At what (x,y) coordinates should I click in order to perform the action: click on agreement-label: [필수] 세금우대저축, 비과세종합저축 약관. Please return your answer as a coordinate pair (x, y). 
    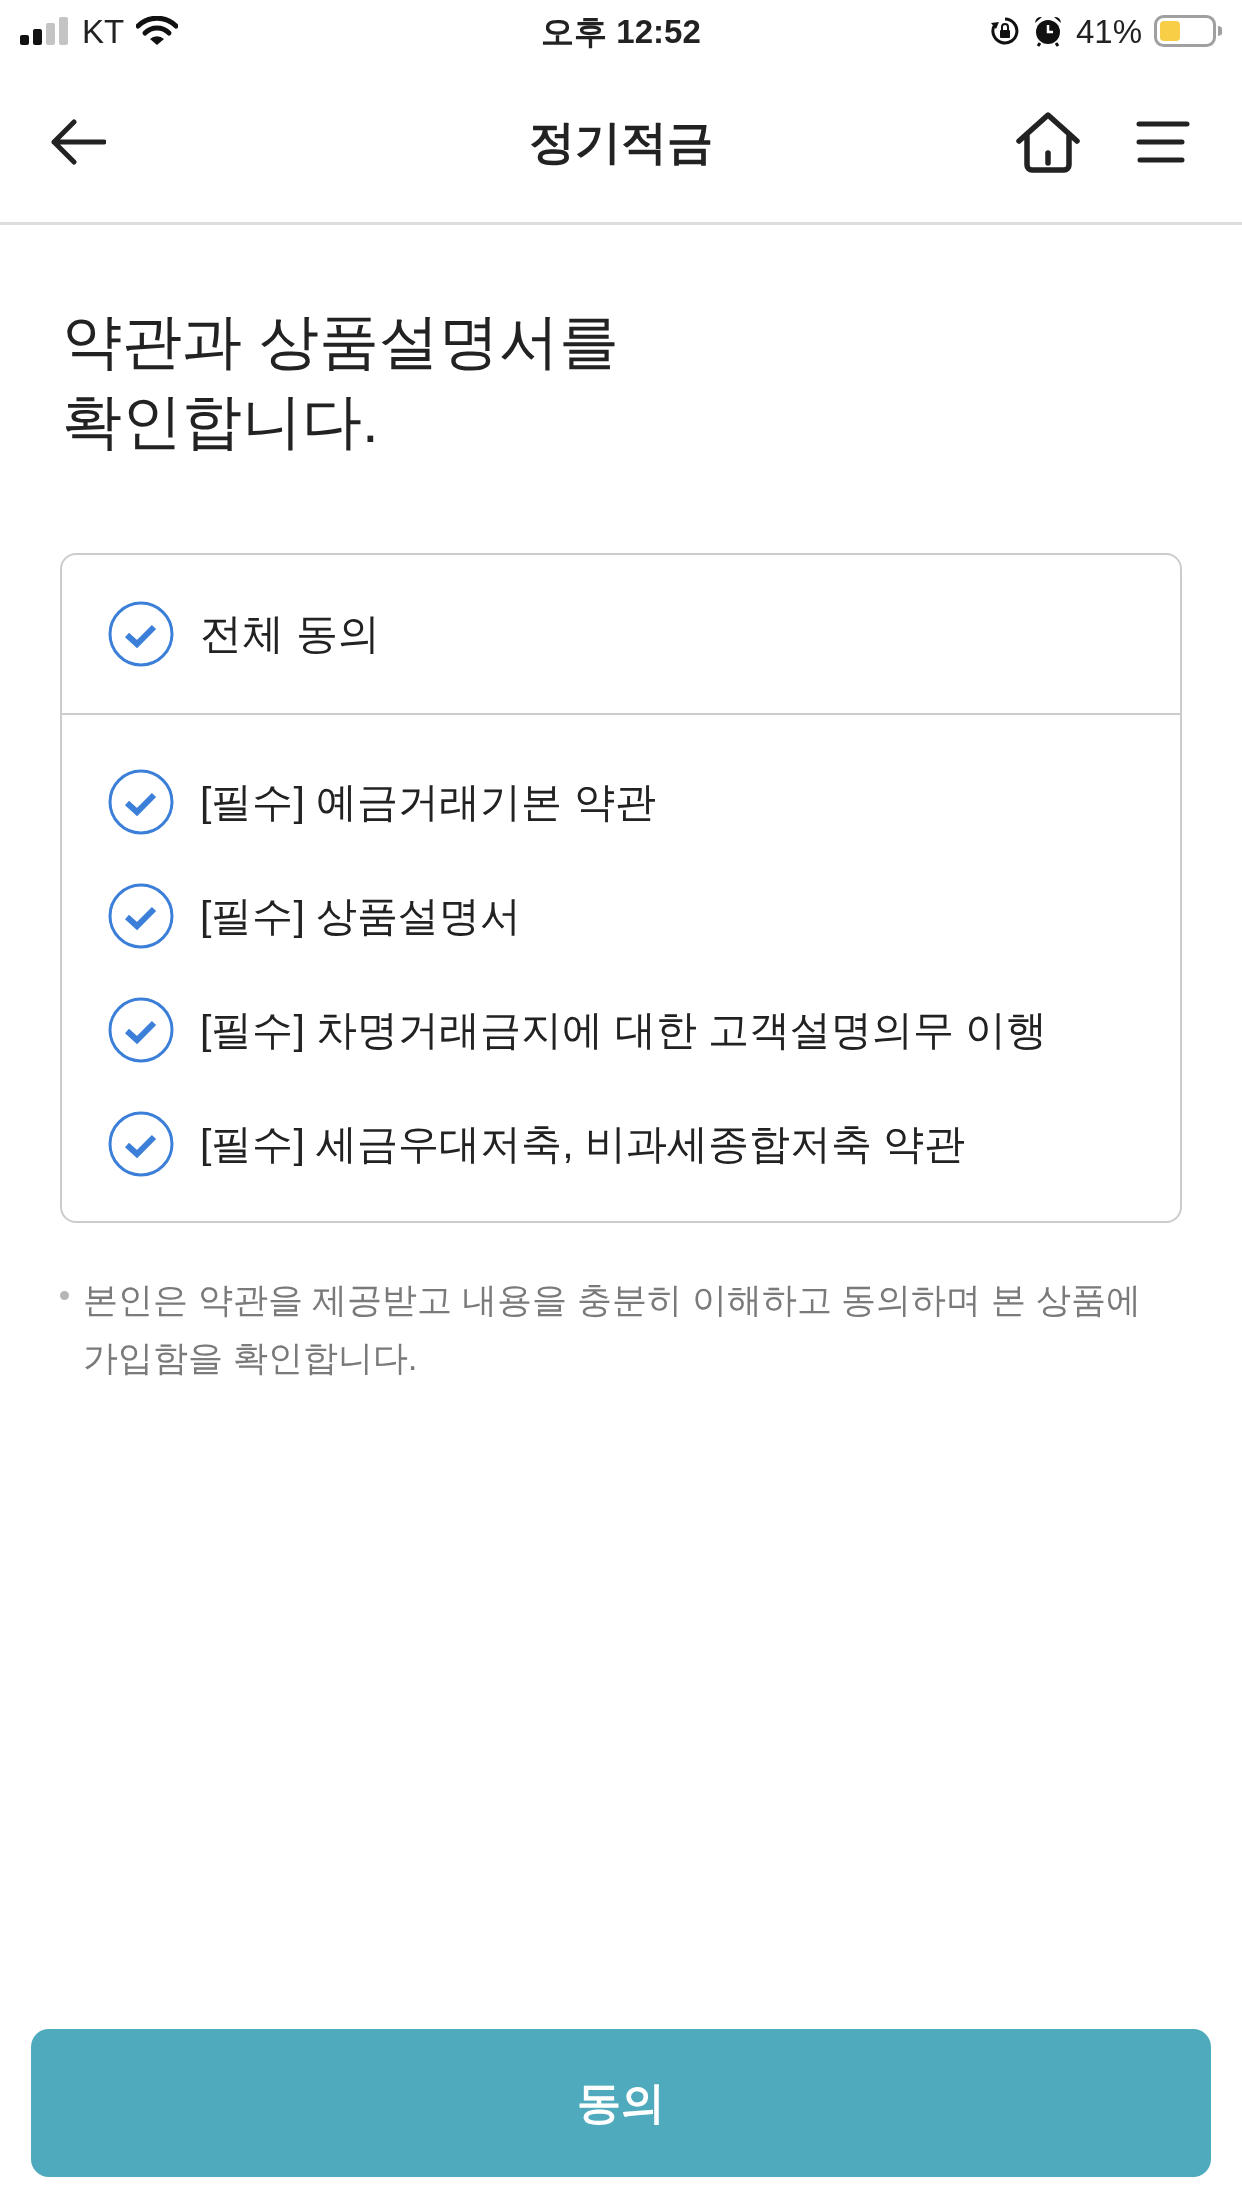
    Looking at the image, I should click on (583, 1144).